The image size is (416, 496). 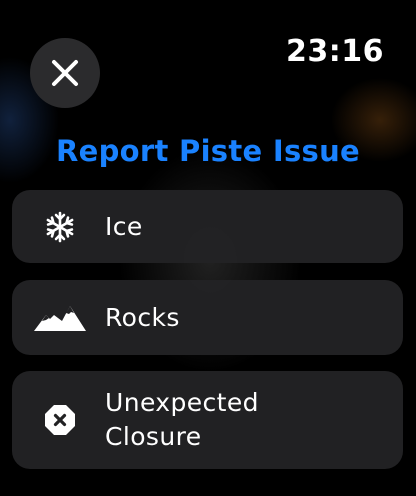 I want to click on option-label: Rocks, so click(x=142, y=317).